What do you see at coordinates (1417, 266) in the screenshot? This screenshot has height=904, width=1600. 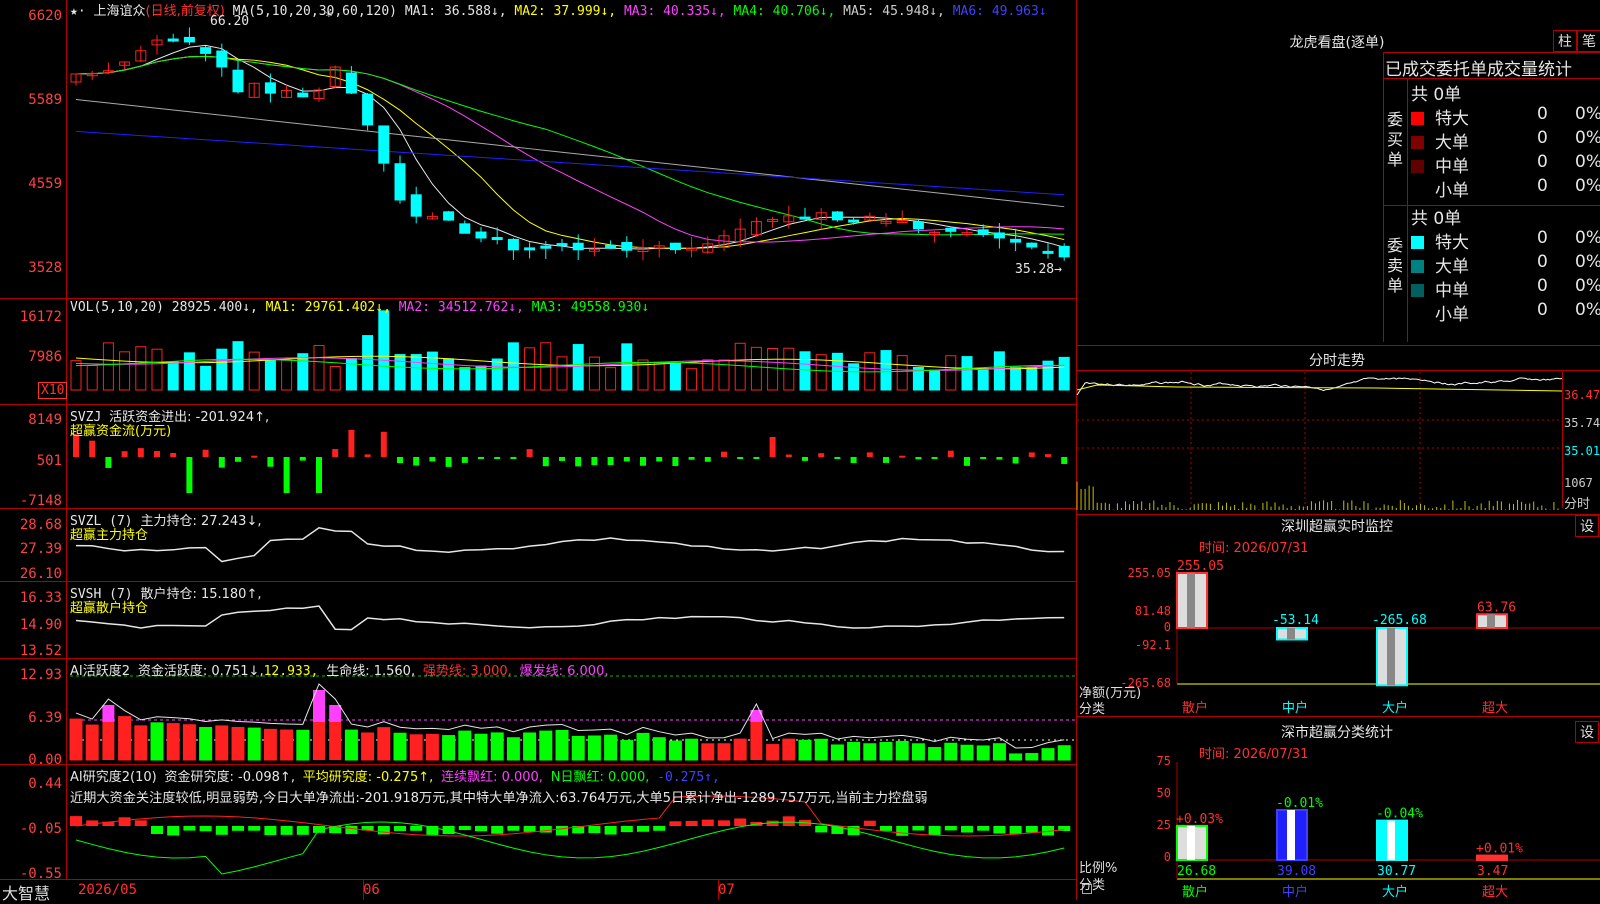 I see `sell-l-swatch` at bounding box center [1417, 266].